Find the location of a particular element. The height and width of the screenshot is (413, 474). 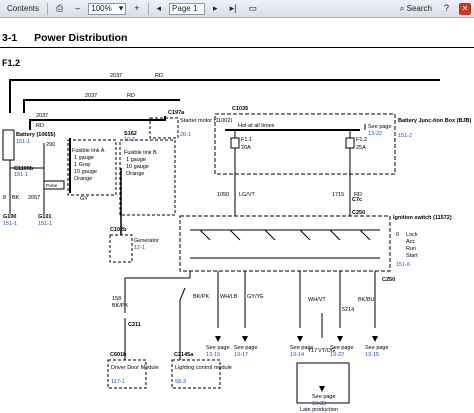

ref-d: 13-22 is located at coordinates (337, 355).